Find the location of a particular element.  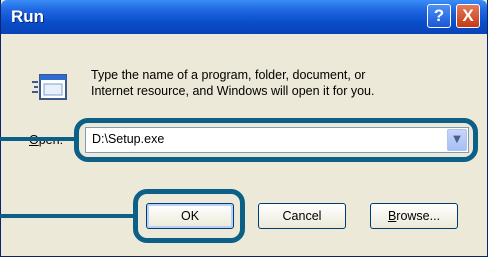

run-icon is located at coordinates (49, 87).